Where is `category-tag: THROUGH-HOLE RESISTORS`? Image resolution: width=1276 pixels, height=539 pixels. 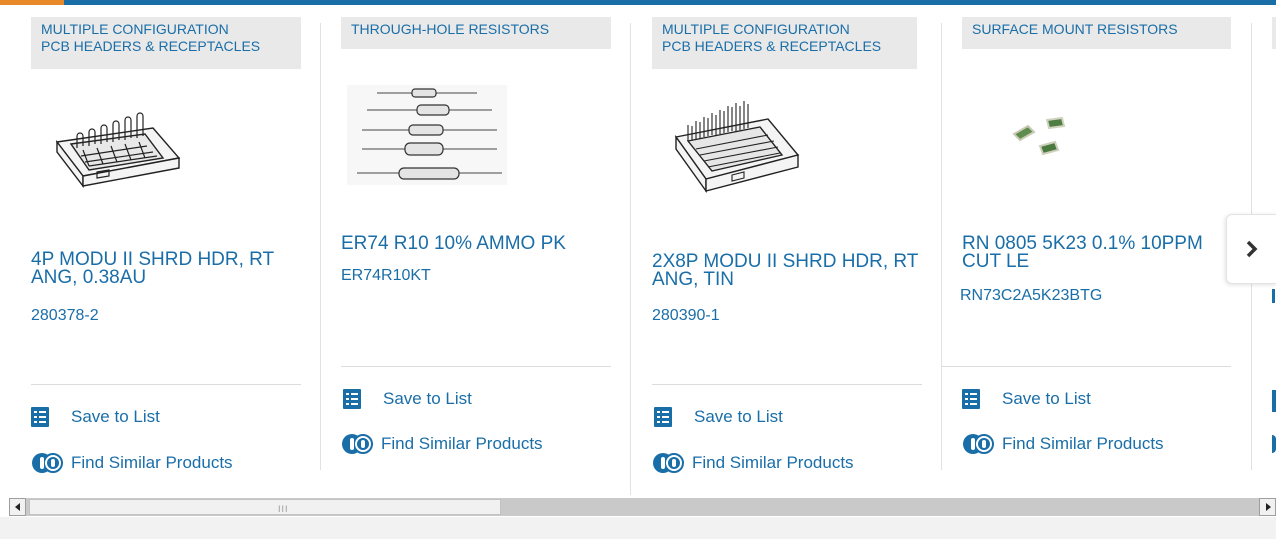
category-tag: THROUGH-HOLE RESISTORS is located at coordinates (476, 33).